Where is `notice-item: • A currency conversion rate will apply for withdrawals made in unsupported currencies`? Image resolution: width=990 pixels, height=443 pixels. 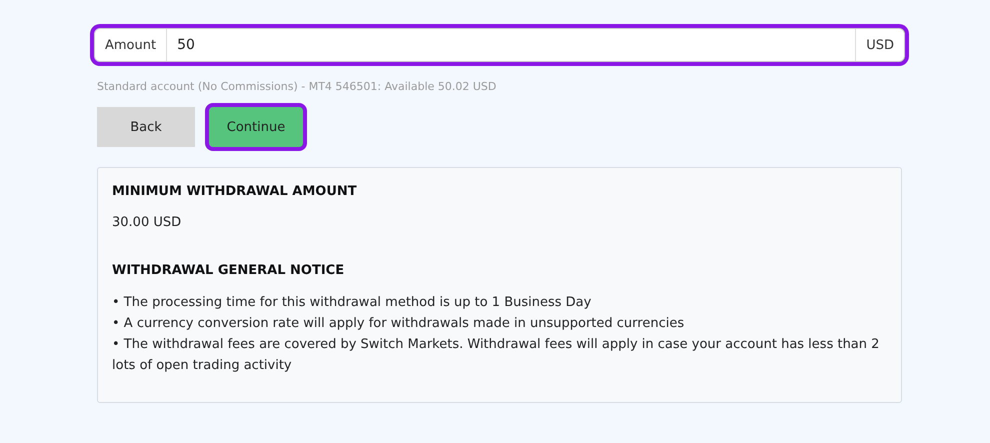
notice-item: • A currency conversion rate will apply for withdrawals made in unsupported currencies is located at coordinates (399, 324).